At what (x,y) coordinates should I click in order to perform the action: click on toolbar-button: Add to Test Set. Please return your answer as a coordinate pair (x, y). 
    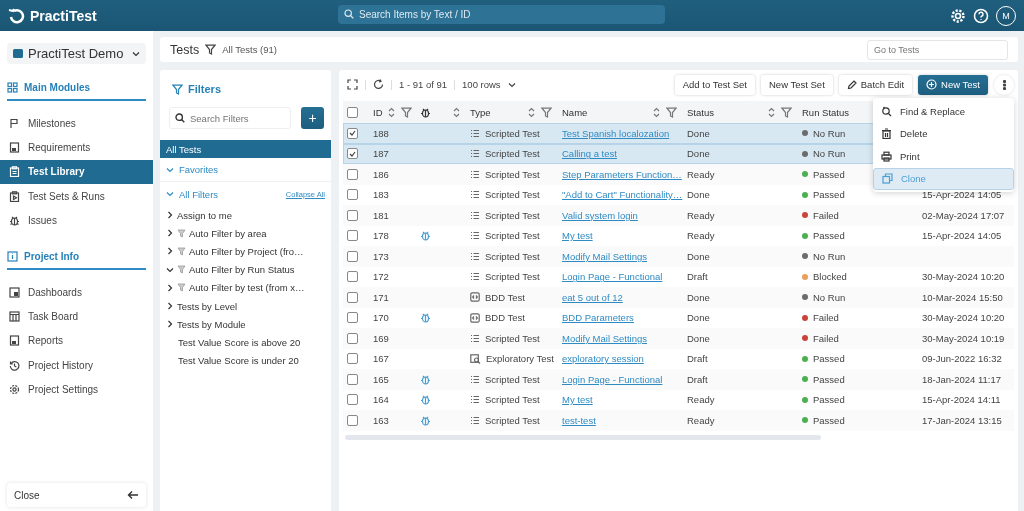
    Looking at the image, I should click on (714, 84).